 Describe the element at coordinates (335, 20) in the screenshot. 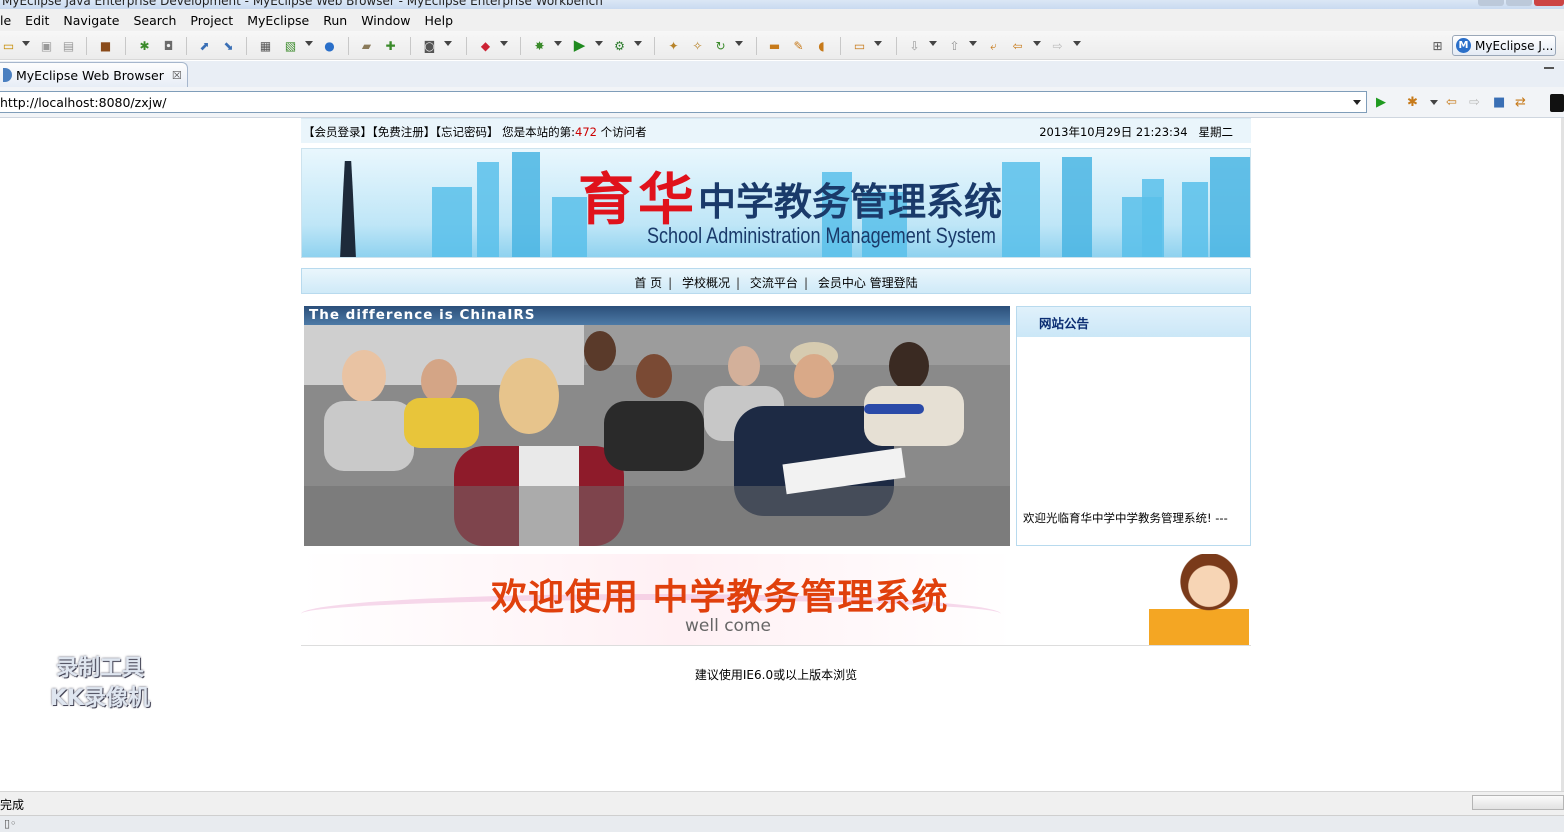

I see `menu-run: Run` at that location.